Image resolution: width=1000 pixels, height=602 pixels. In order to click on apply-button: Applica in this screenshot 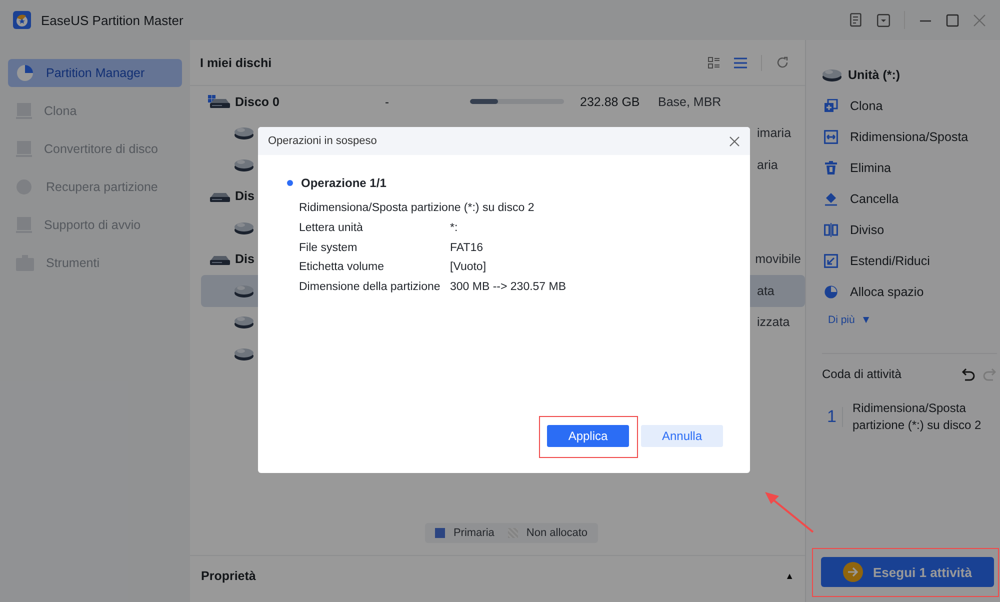, I will do `click(588, 436)`.